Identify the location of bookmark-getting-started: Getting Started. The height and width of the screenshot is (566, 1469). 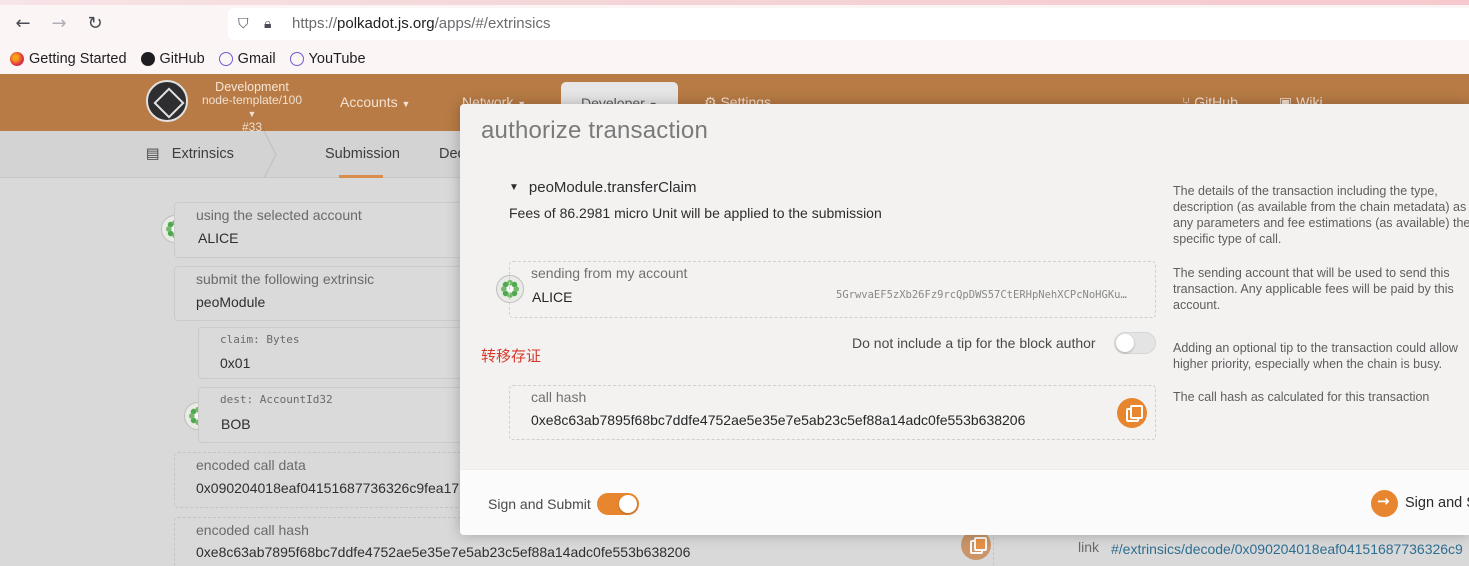
(68, 59).